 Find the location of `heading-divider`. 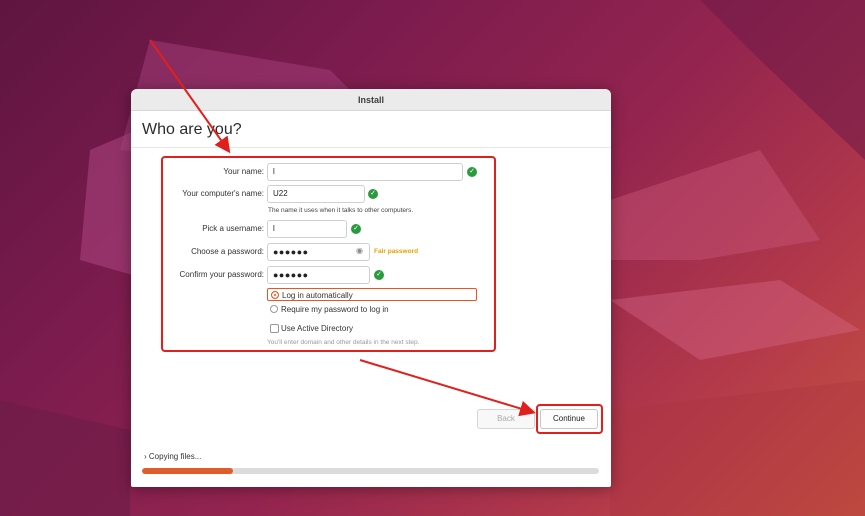

heading-divider is located at coordinates (371, 147).